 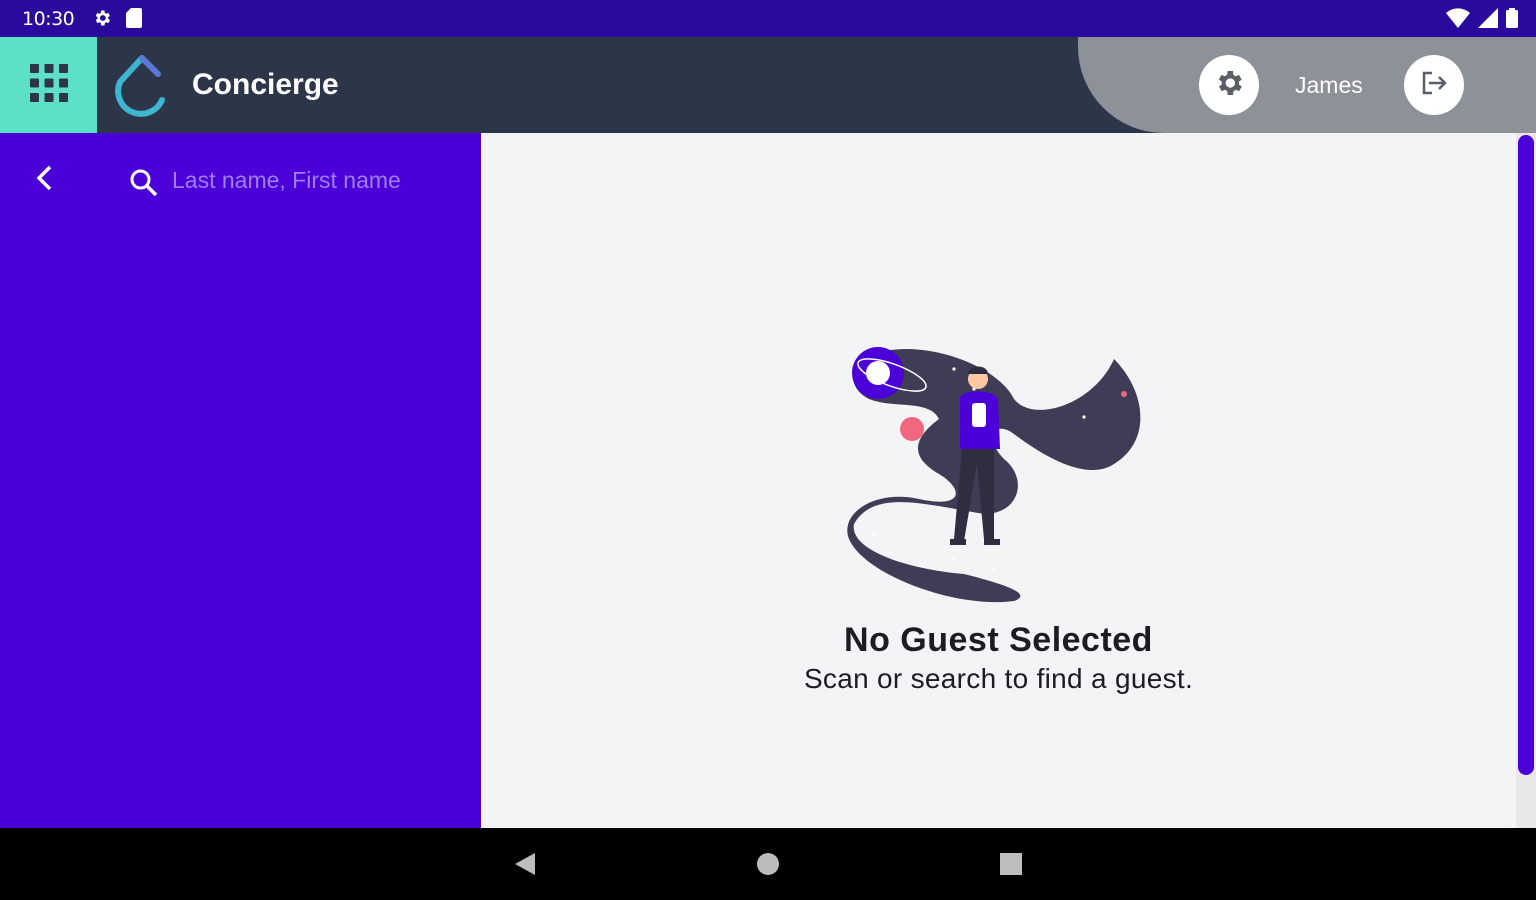 What do you see at coordinates (1011, 866) in the screenshot?
I see `recents-square-icon` at bounding box center [1011, 866].